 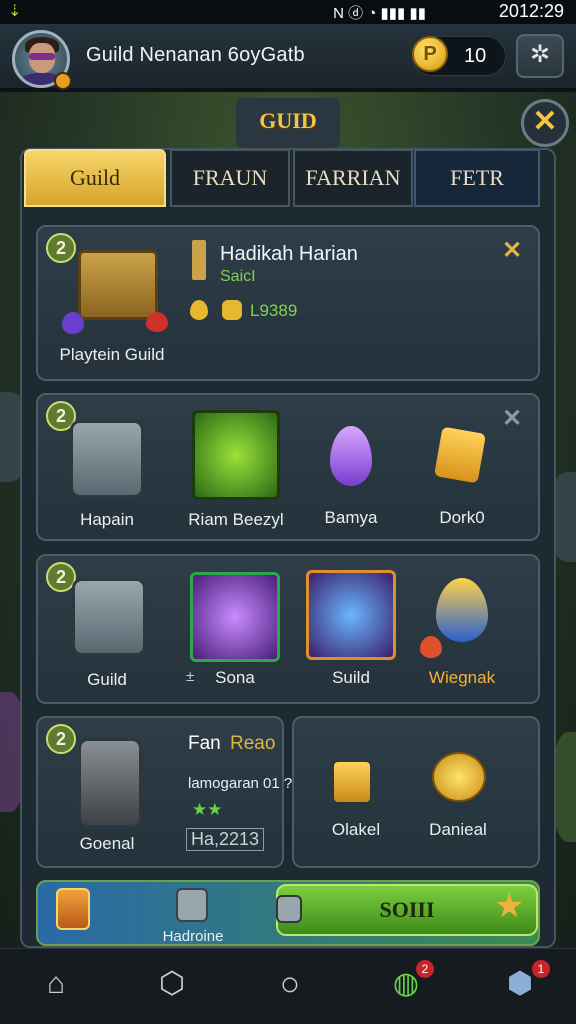 What do you see at coordinates (107, 519) in the screenshot?
I see `item-label: Hapain` at bounding box center [107, 519].